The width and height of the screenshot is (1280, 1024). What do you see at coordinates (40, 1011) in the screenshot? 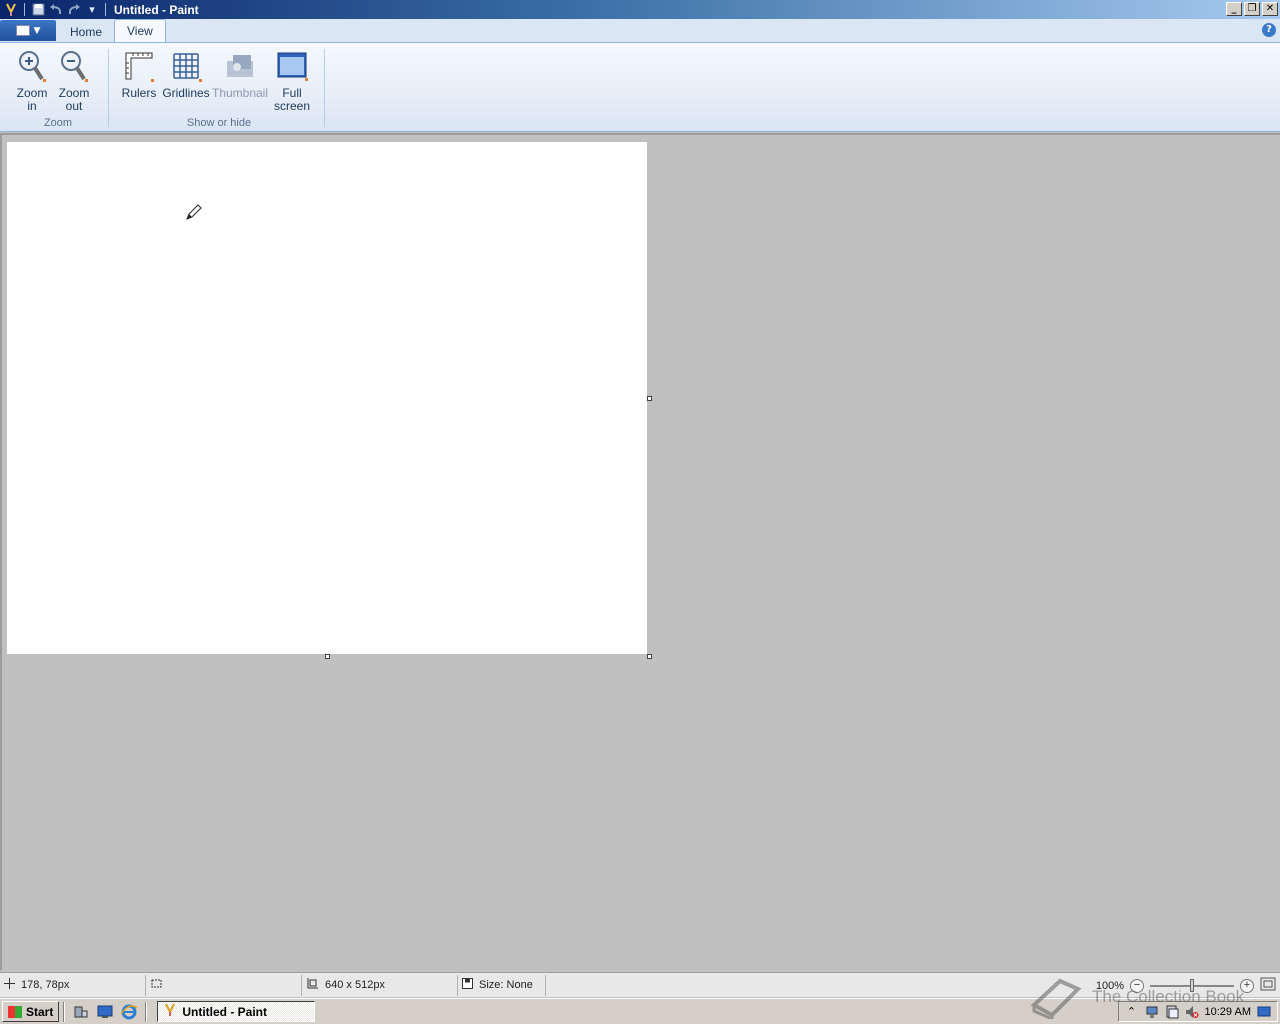
I see `start-label: Start` at bounding box center [40, 1011].